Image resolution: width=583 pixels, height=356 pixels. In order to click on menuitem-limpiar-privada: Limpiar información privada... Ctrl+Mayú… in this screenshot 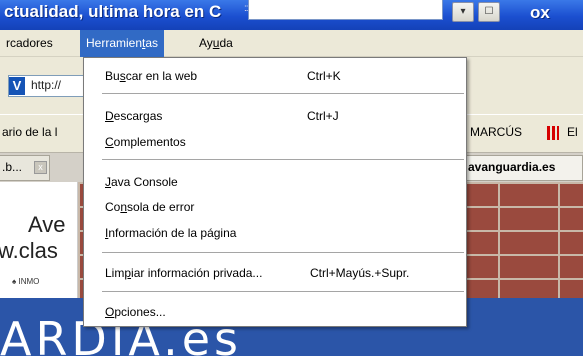, I will do `click(275, 273)`.